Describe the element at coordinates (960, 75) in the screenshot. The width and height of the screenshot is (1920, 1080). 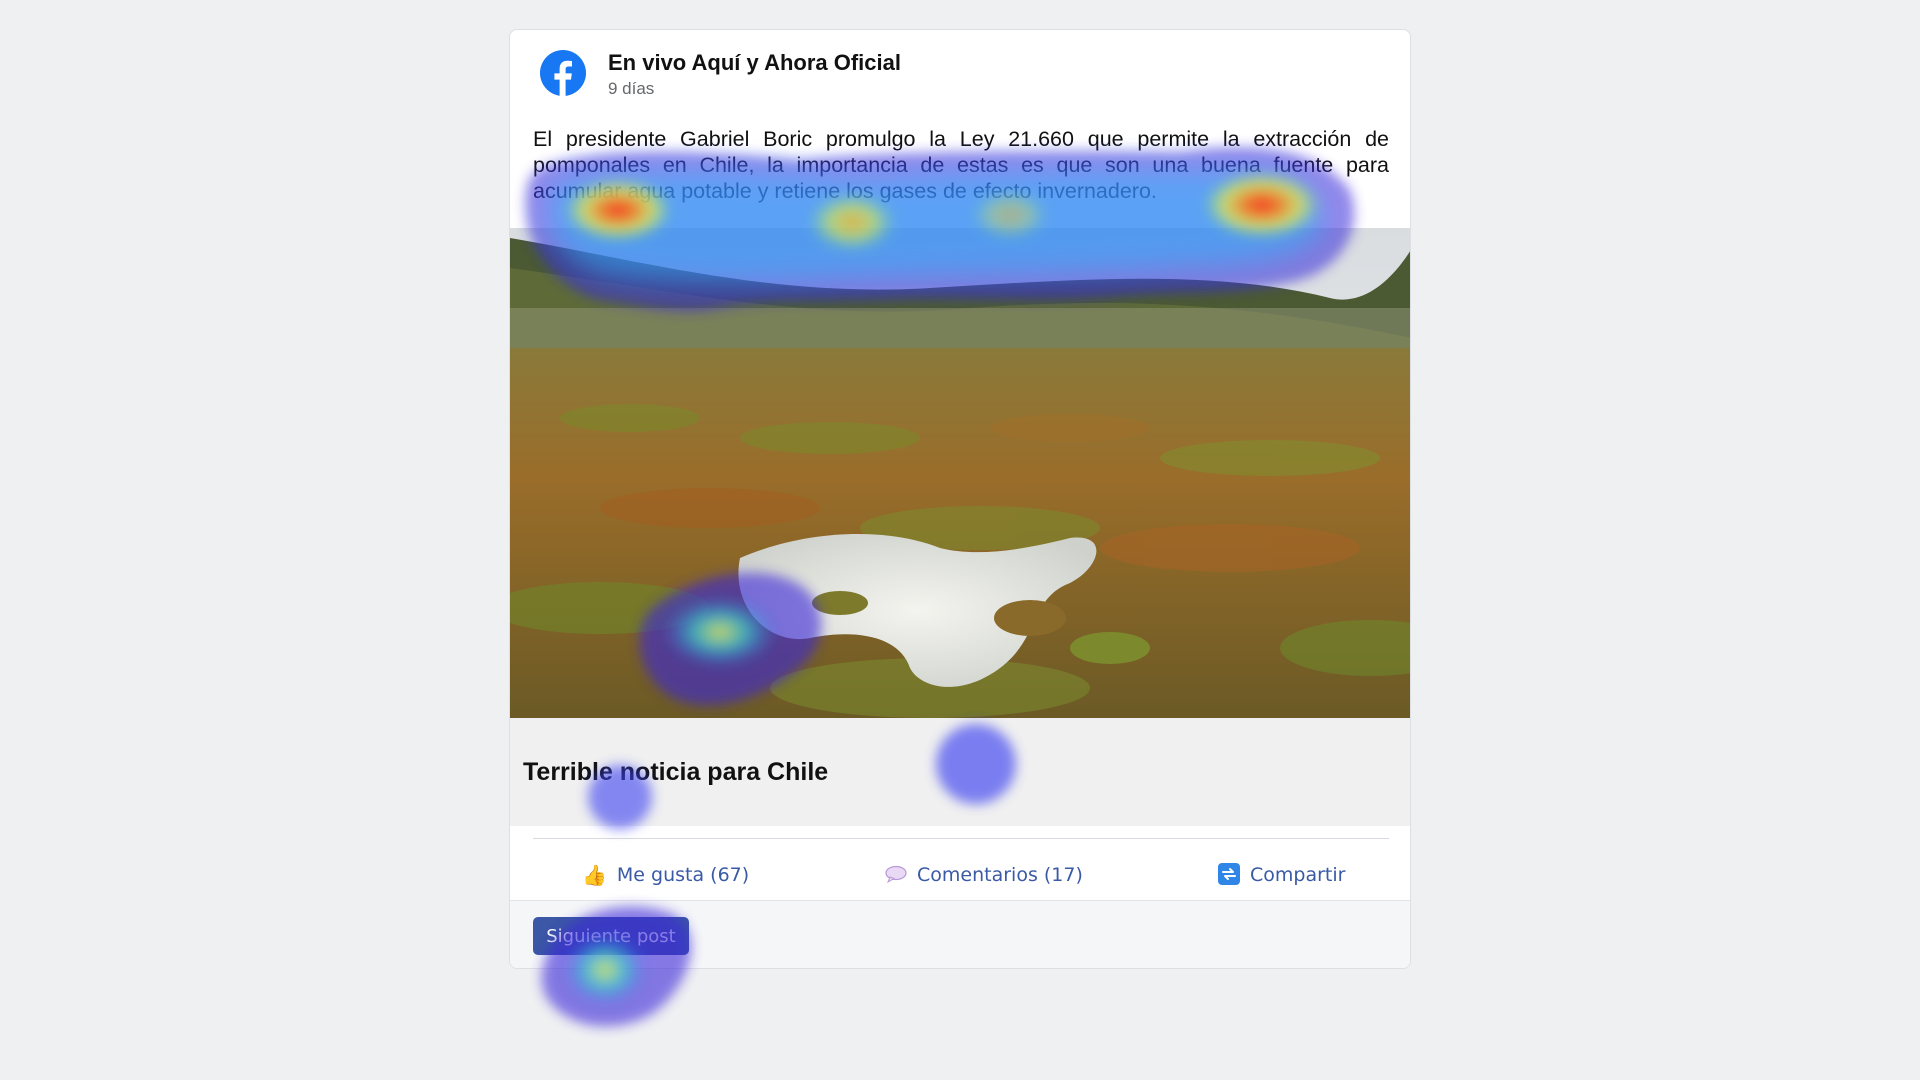
I see `post-header: En vivo Aquí y Ahora Oficial 9 días` at that location.